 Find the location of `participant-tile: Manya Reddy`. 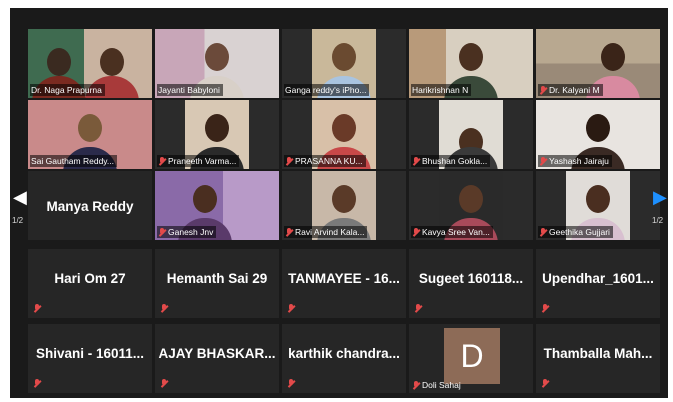

participant-tile: Manya Reddy is located at coordinates (90, 205).